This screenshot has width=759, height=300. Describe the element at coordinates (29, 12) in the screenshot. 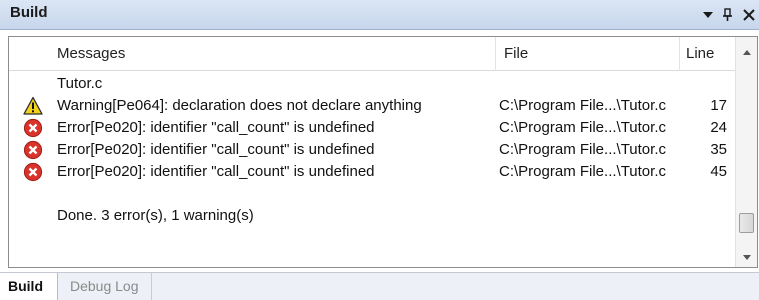

I see `panel-title: Build` at that location.